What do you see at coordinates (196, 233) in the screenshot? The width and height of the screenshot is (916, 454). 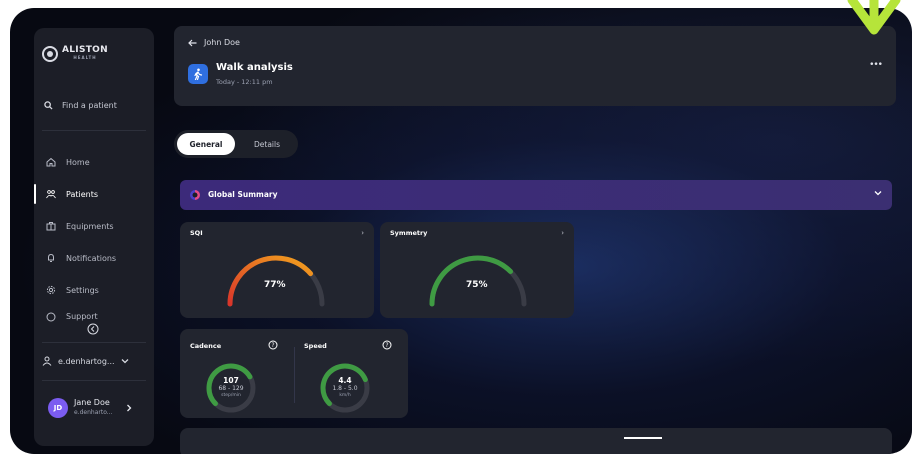 I see `card-title: SQI` at bounding box center [196, 233].